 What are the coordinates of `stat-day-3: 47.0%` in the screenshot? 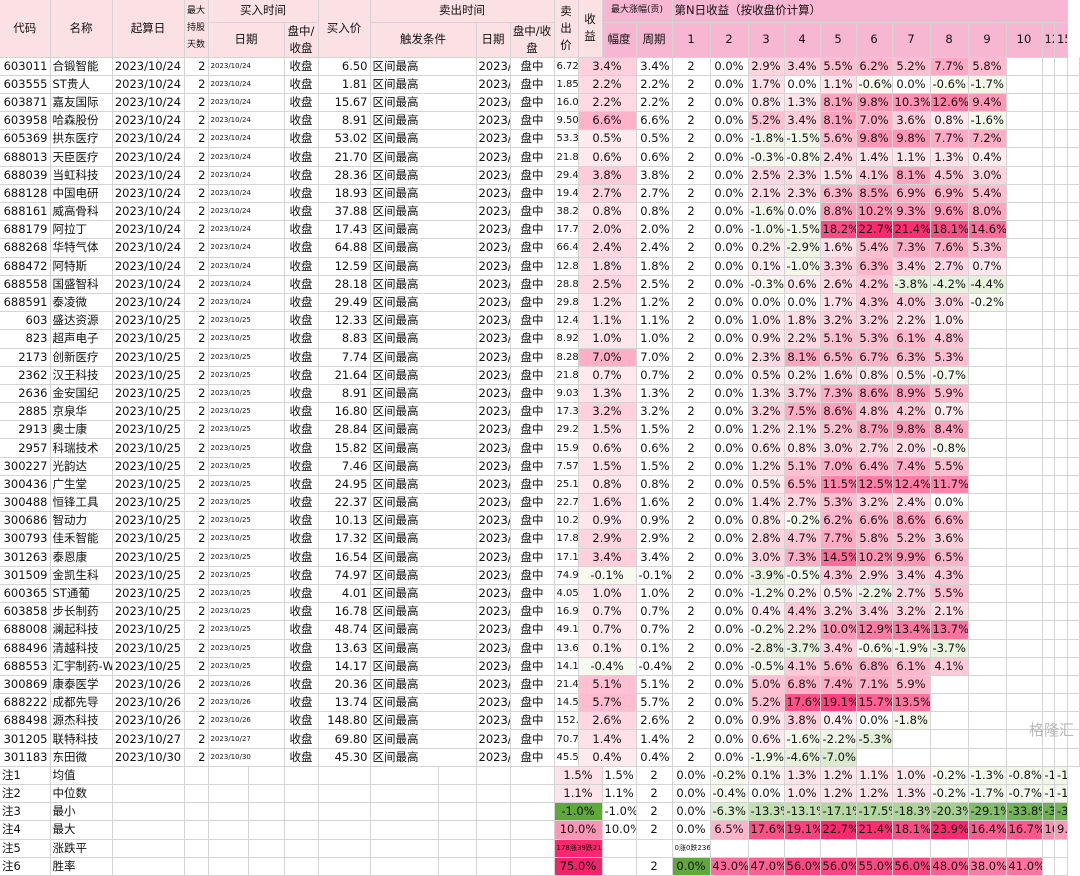 It's located at (766, 866).